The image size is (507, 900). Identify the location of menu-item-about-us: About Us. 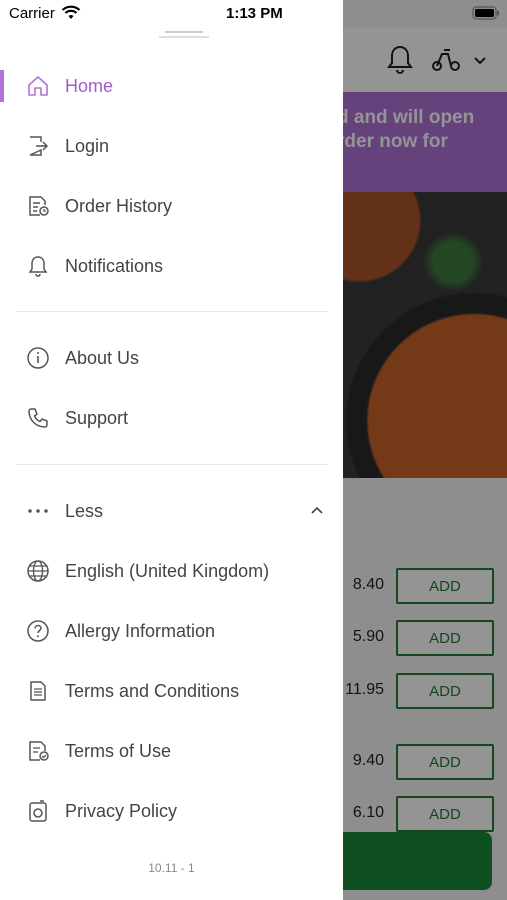
(171, 358).